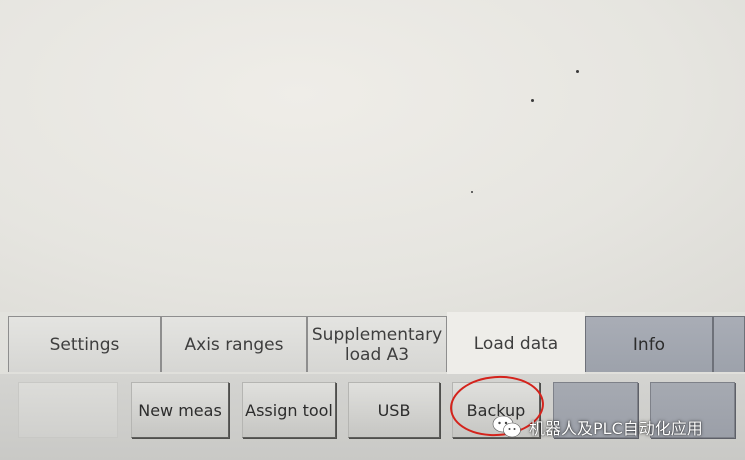 The image size is (745, 460). I want to click on tab-settings: Settings, so click(84, 344).